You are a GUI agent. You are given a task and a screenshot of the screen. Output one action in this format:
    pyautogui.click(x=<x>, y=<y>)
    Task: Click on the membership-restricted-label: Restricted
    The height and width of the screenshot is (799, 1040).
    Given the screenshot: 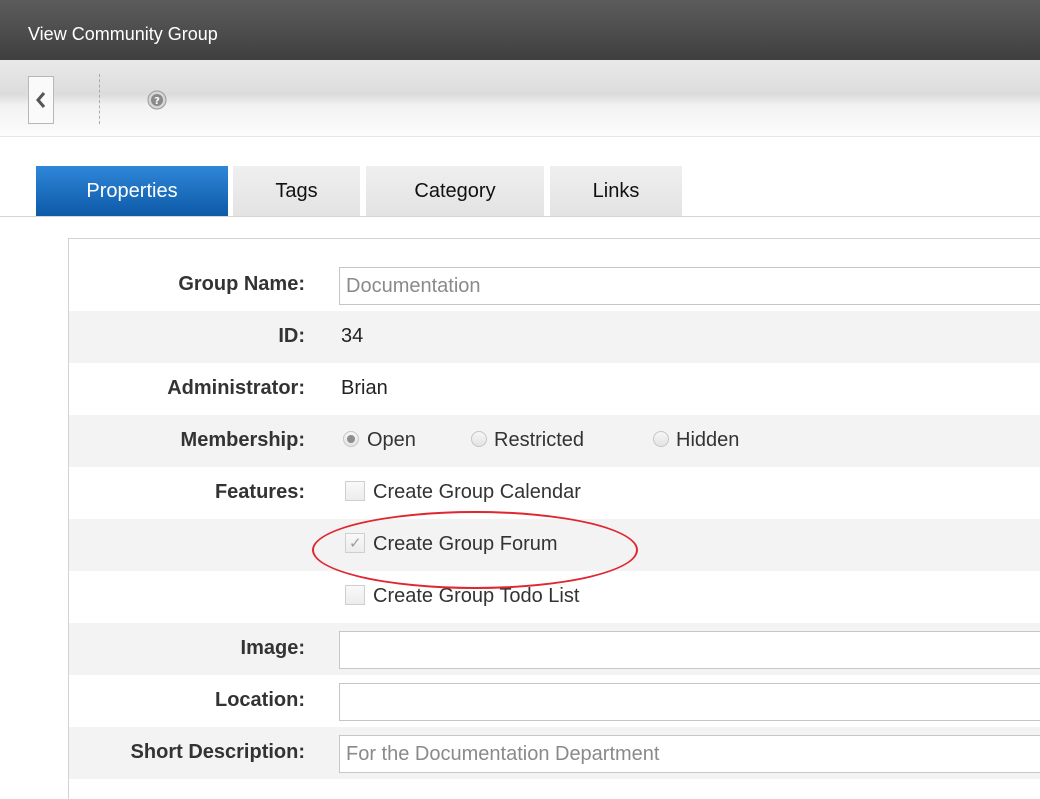 What is the action you would take?
    pyautogui.click(x=539, y=440)
    